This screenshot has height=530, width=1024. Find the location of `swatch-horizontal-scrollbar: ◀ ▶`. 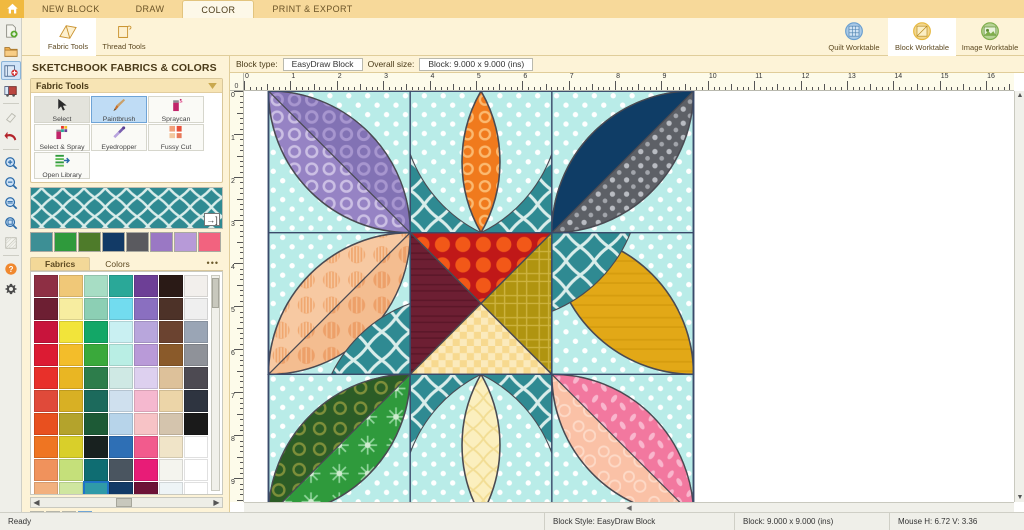

swatch-horizontal-scrollbar: ◀ ▶ is located at coordinates (126, 502).